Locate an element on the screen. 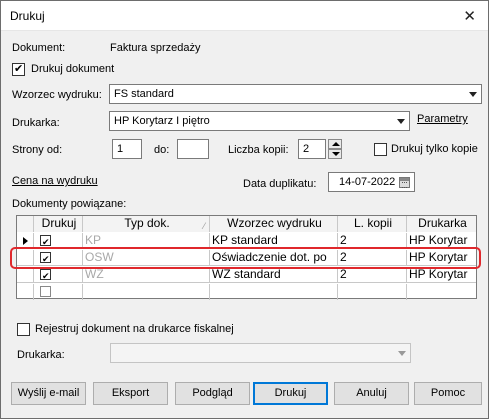 Image resolution: width=489 pixels, height=419 pixels. print-button: Drukuj is located at coordinates (290, 393).